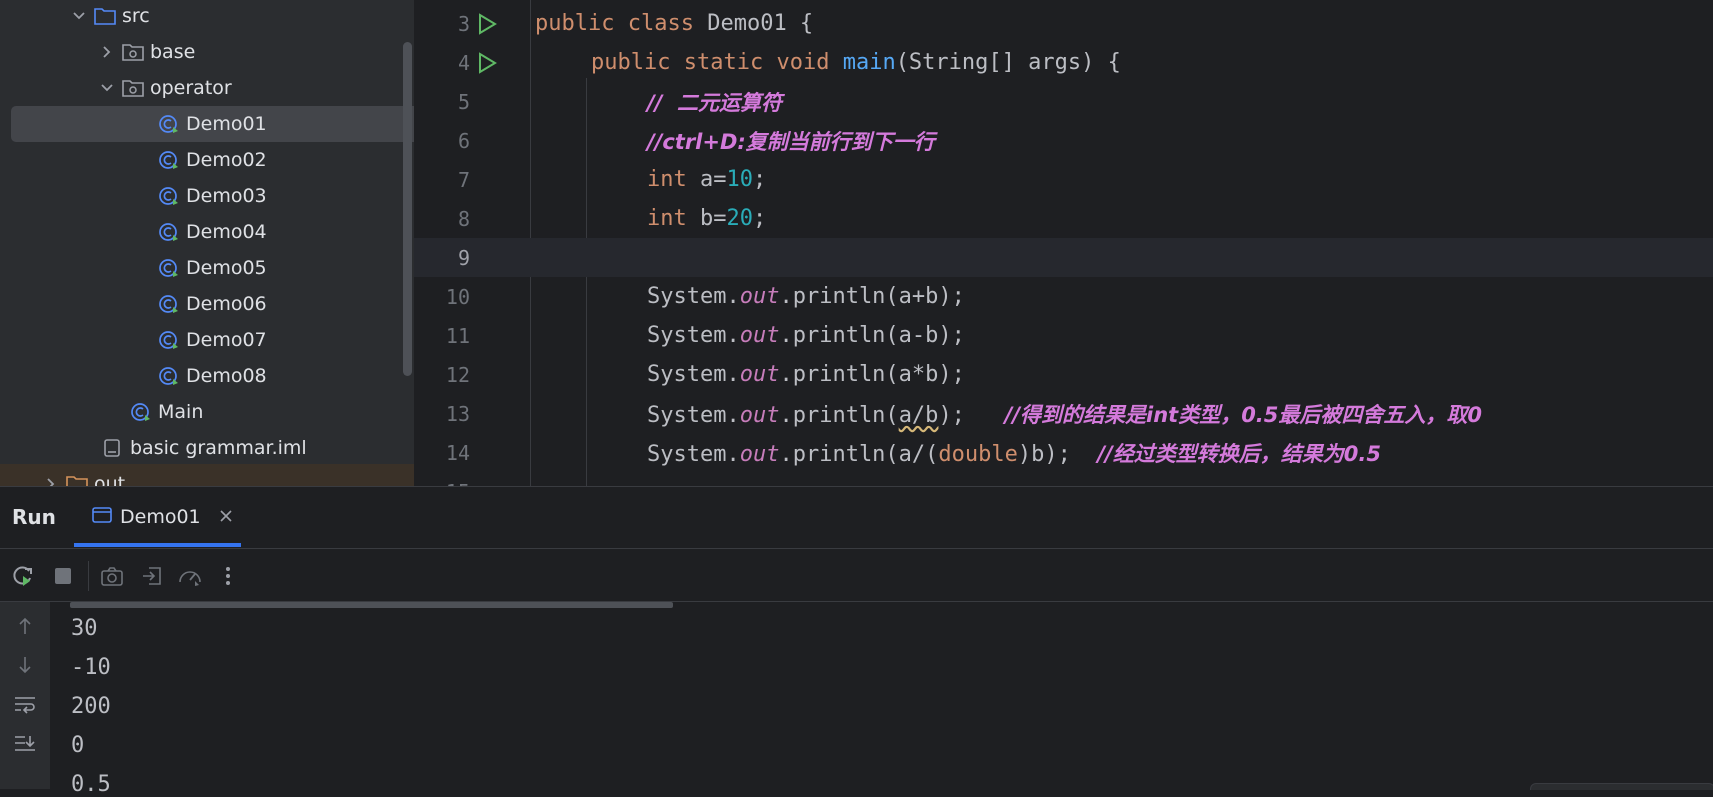 The width and height of the screenshot is (1713, 797). I want to click on speedometer-icon, so click(190, 576).